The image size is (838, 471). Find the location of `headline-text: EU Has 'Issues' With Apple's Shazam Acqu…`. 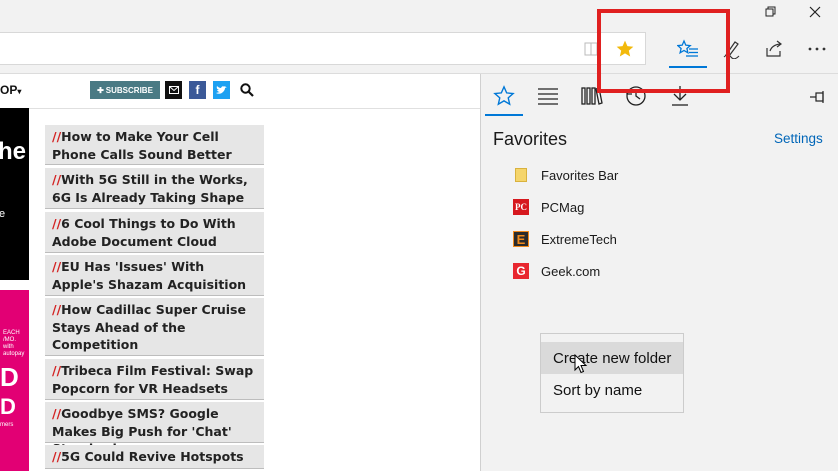

headline-text: EU Has 'Issues' With Apple's Shazam Acqu… is located at coordinates (149, 275).